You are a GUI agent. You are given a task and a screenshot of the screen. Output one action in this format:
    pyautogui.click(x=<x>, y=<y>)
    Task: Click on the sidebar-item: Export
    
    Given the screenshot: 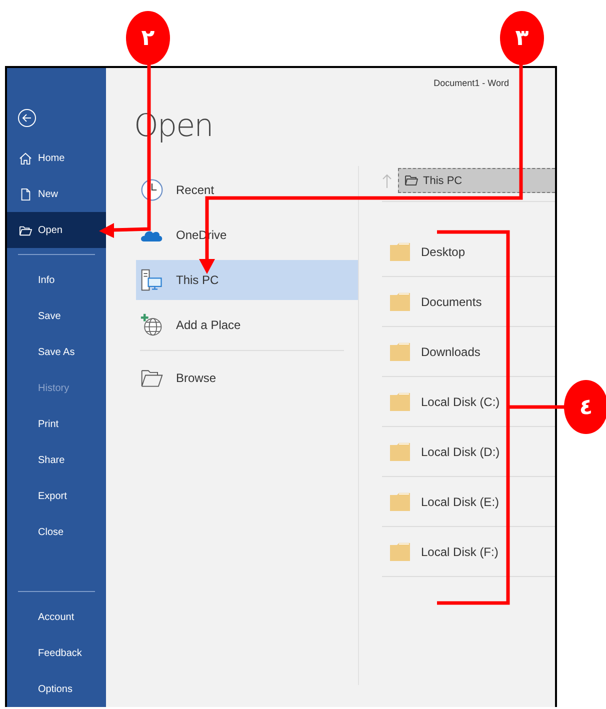 What is the action you would take?
    pyautogui.click(x=56, y=496)
    